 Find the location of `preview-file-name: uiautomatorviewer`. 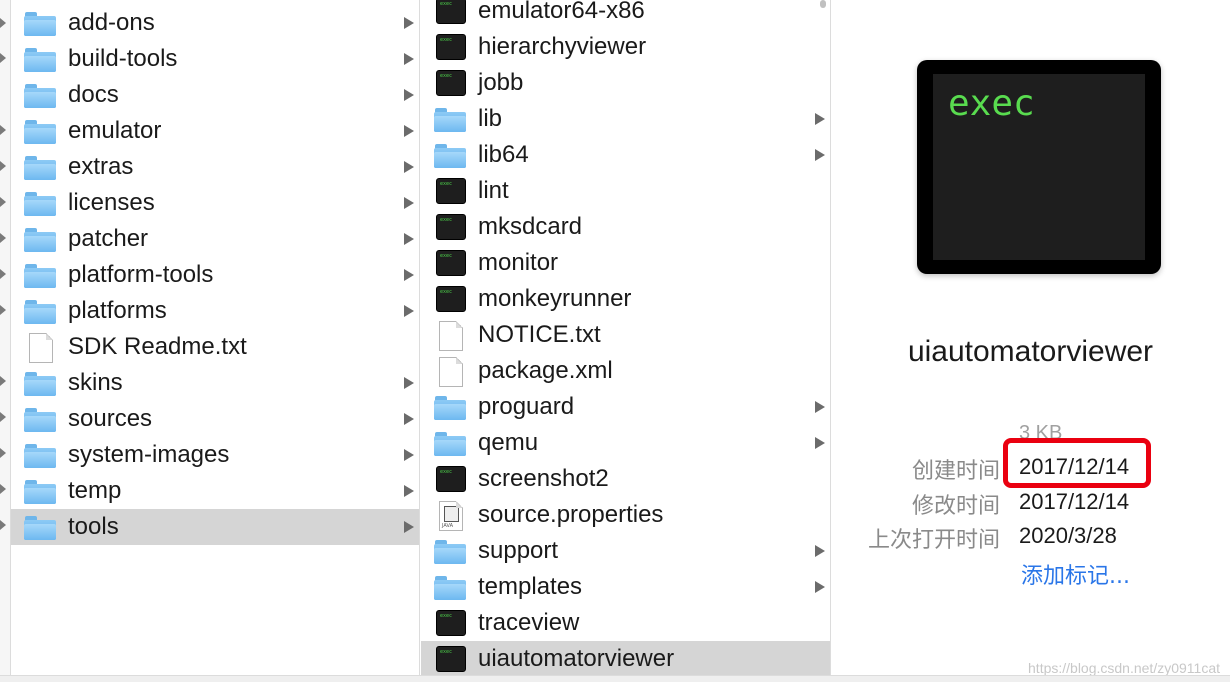

preview-file-name: uiautomatorviewer is located at coordinates (1030, 351).